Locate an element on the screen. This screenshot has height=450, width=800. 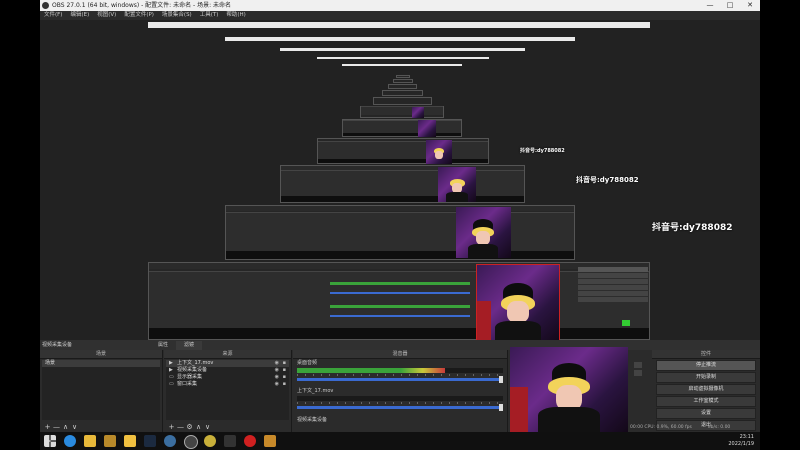
obs-app-icon is located at coordinates (45, 5).